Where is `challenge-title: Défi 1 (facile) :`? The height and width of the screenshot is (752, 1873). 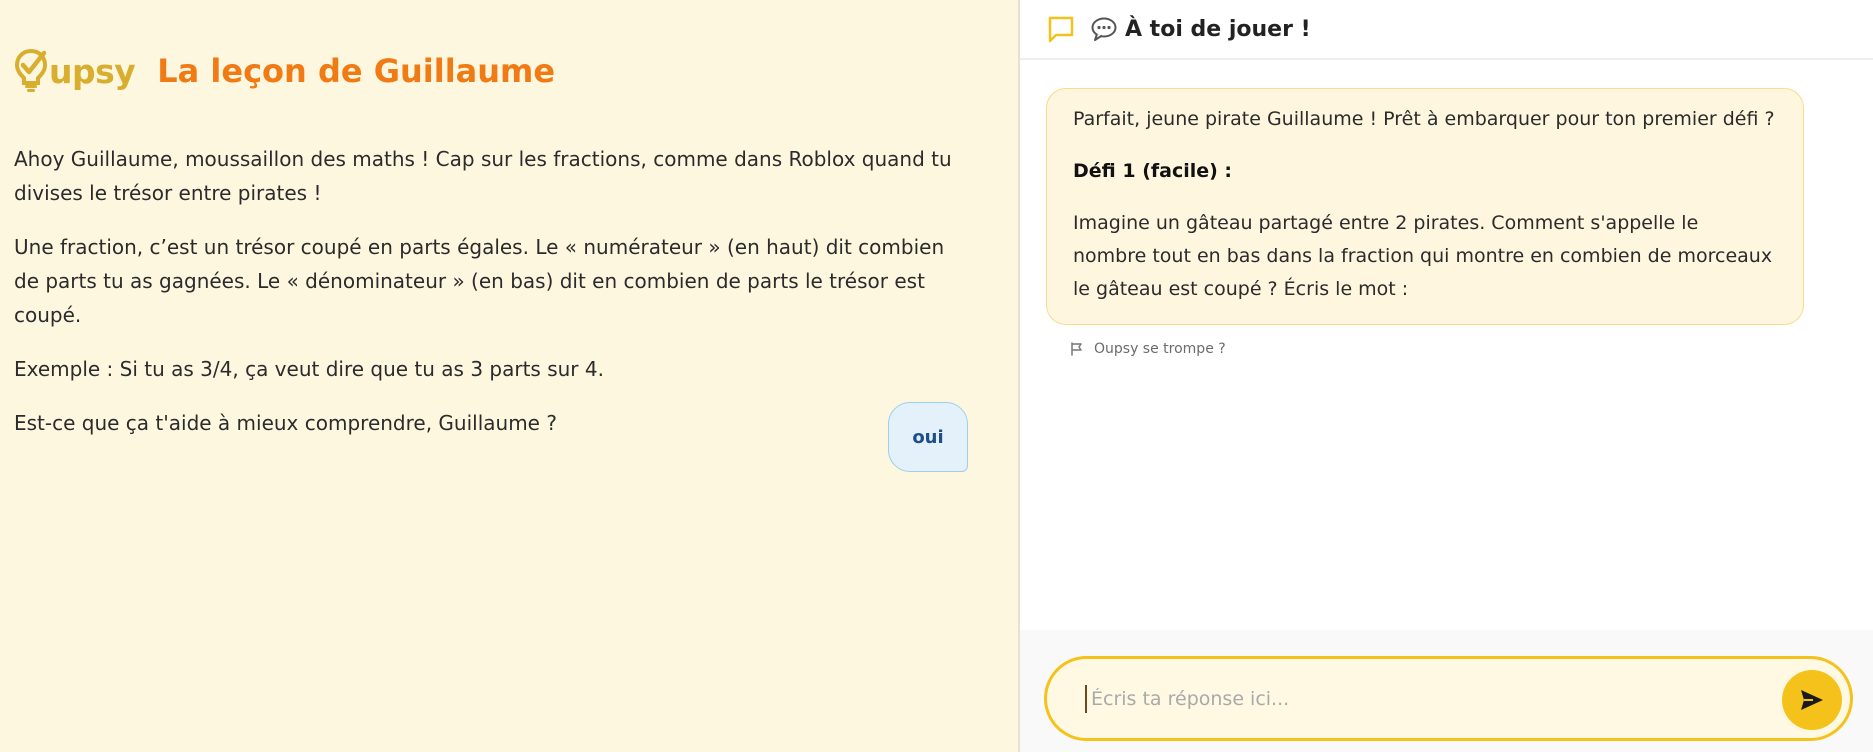
challenge-title: Défi 1 (facile) : is located at coordinates (1153, 171).